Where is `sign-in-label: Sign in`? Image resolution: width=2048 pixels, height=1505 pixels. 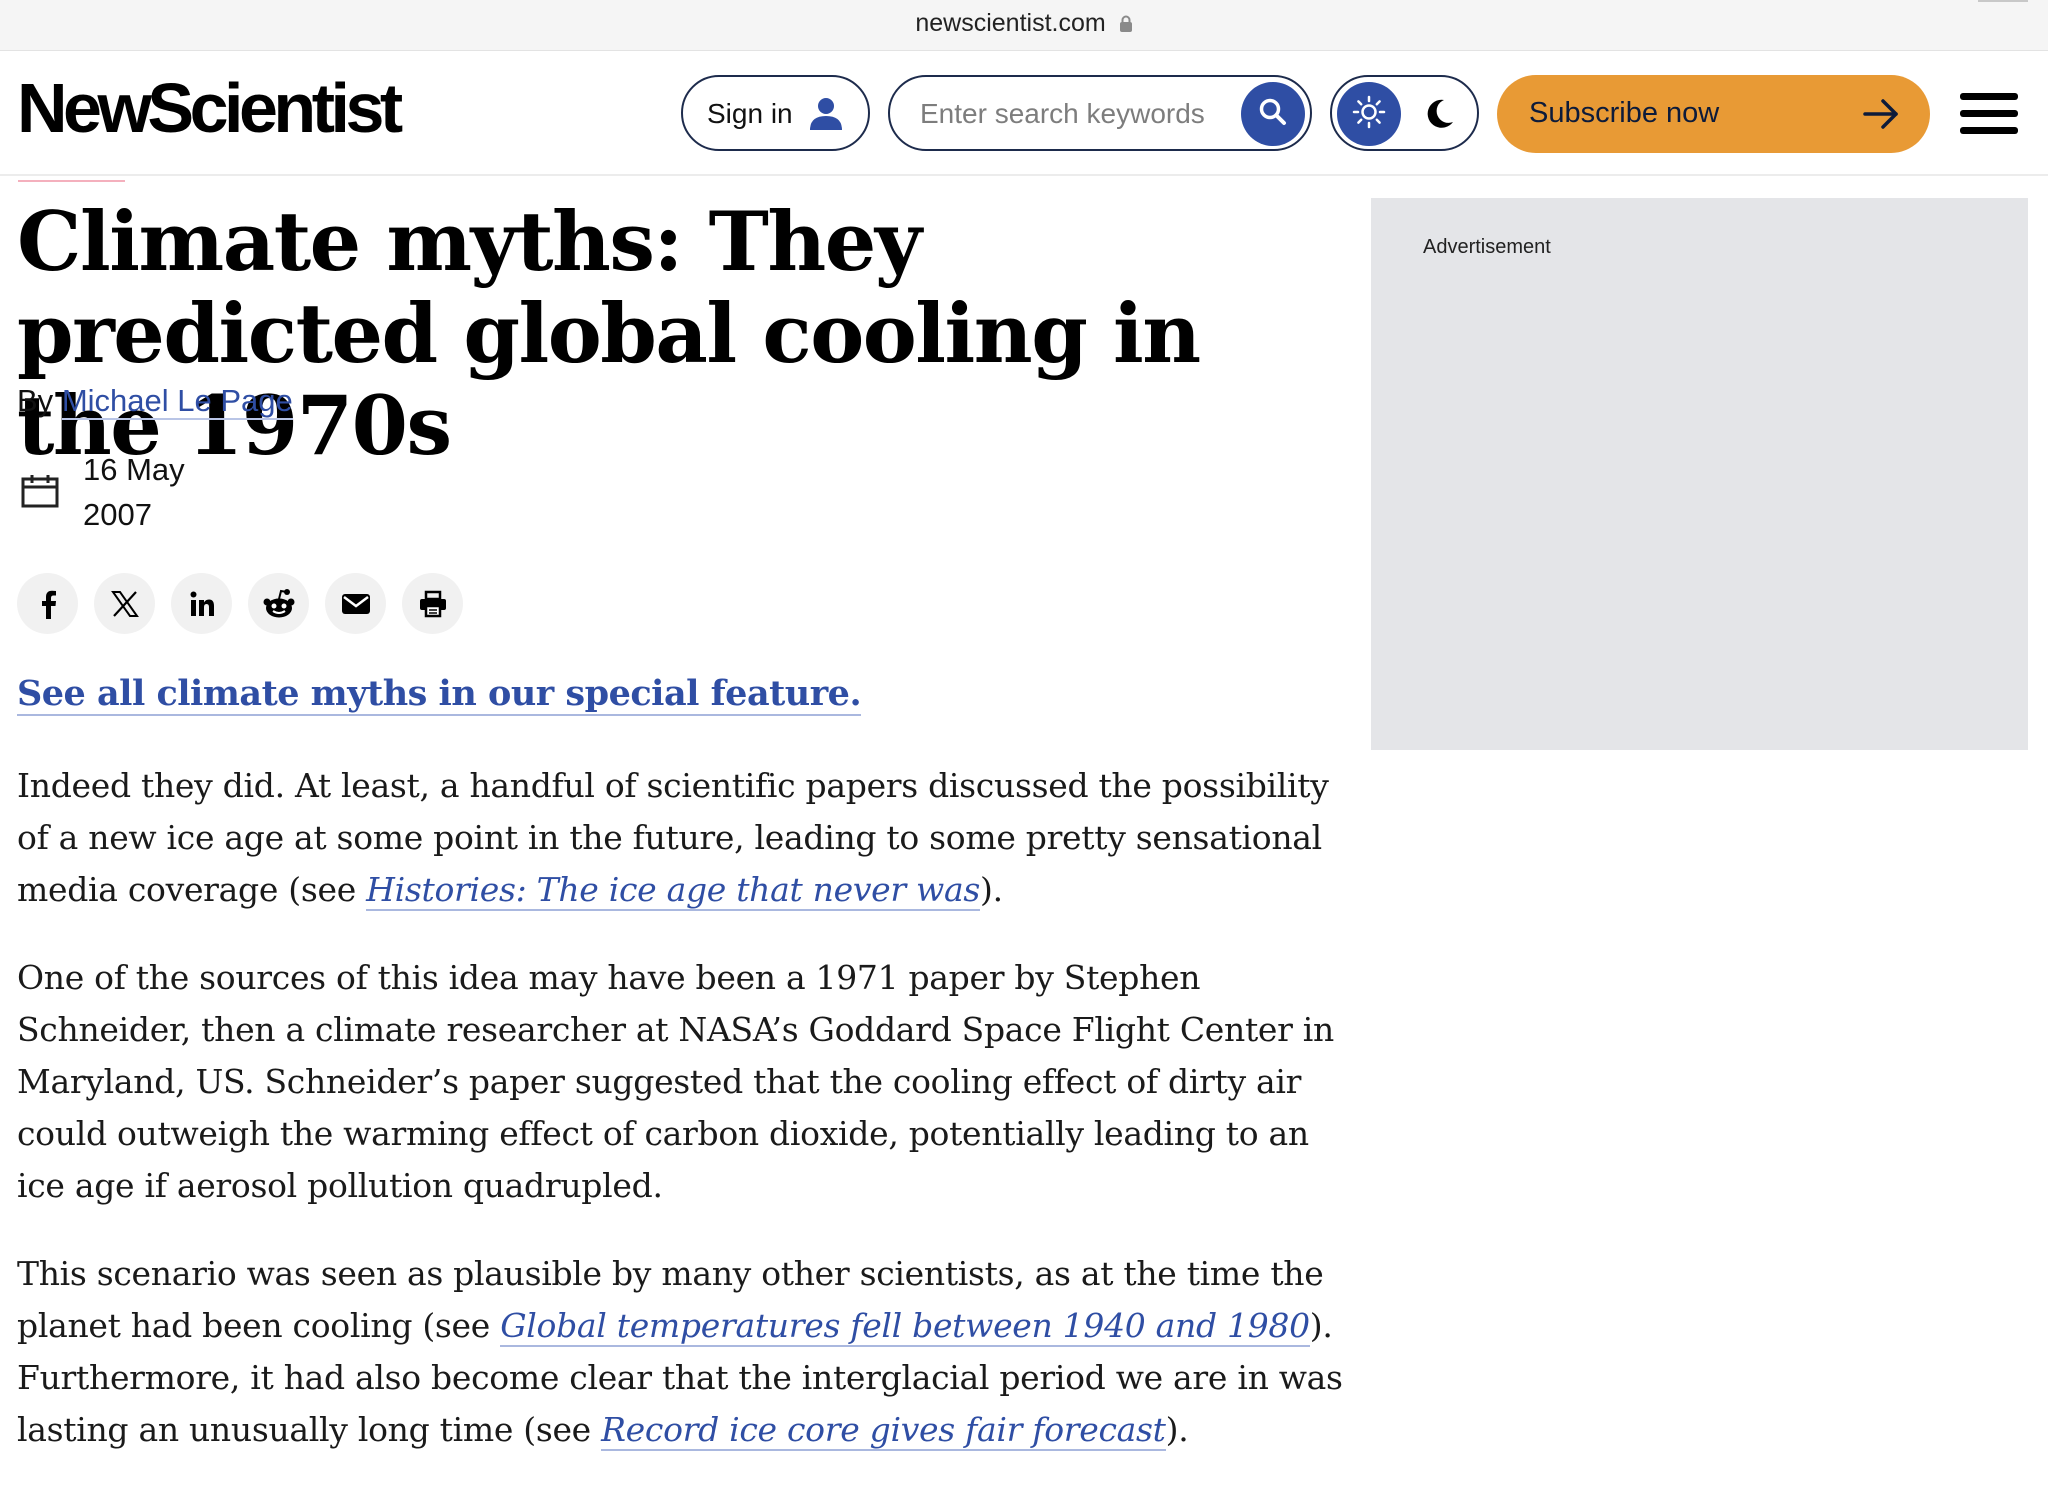 sign-in-label: Sign in is located at coordinates (750, 113).